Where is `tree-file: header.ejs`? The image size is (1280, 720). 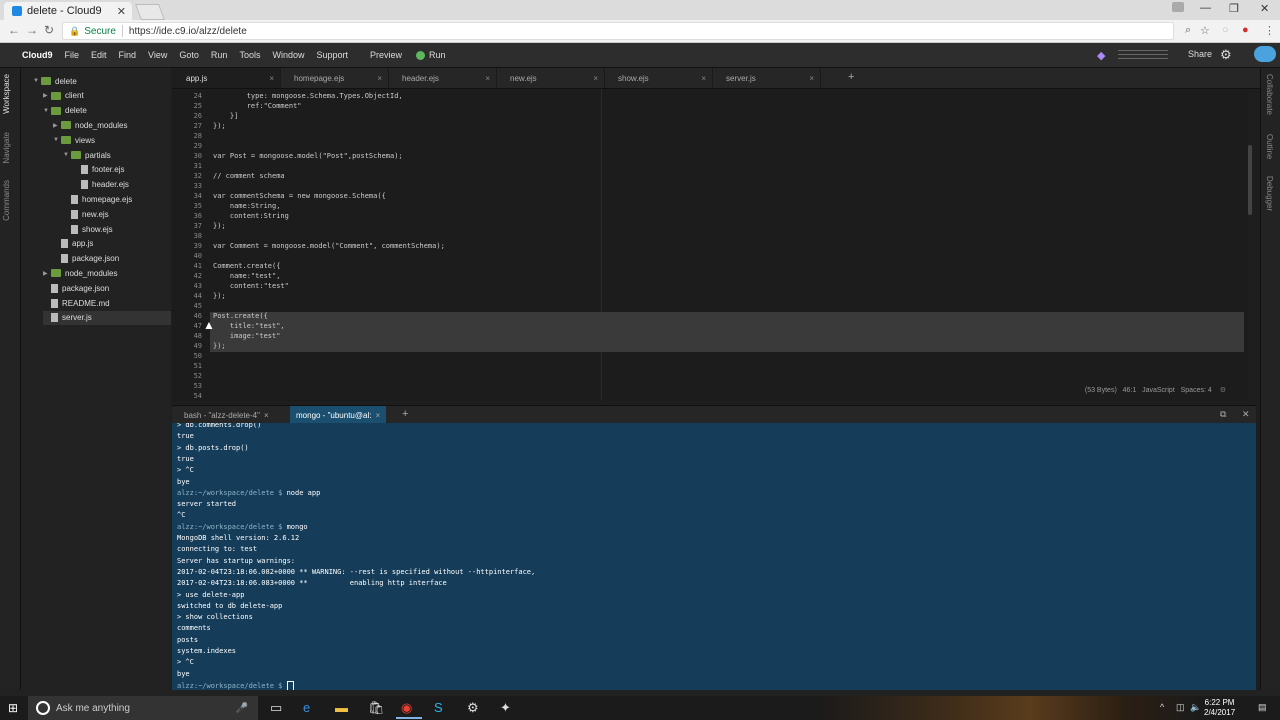
tree-file: header.ejs is located at coordinates (122, 185).